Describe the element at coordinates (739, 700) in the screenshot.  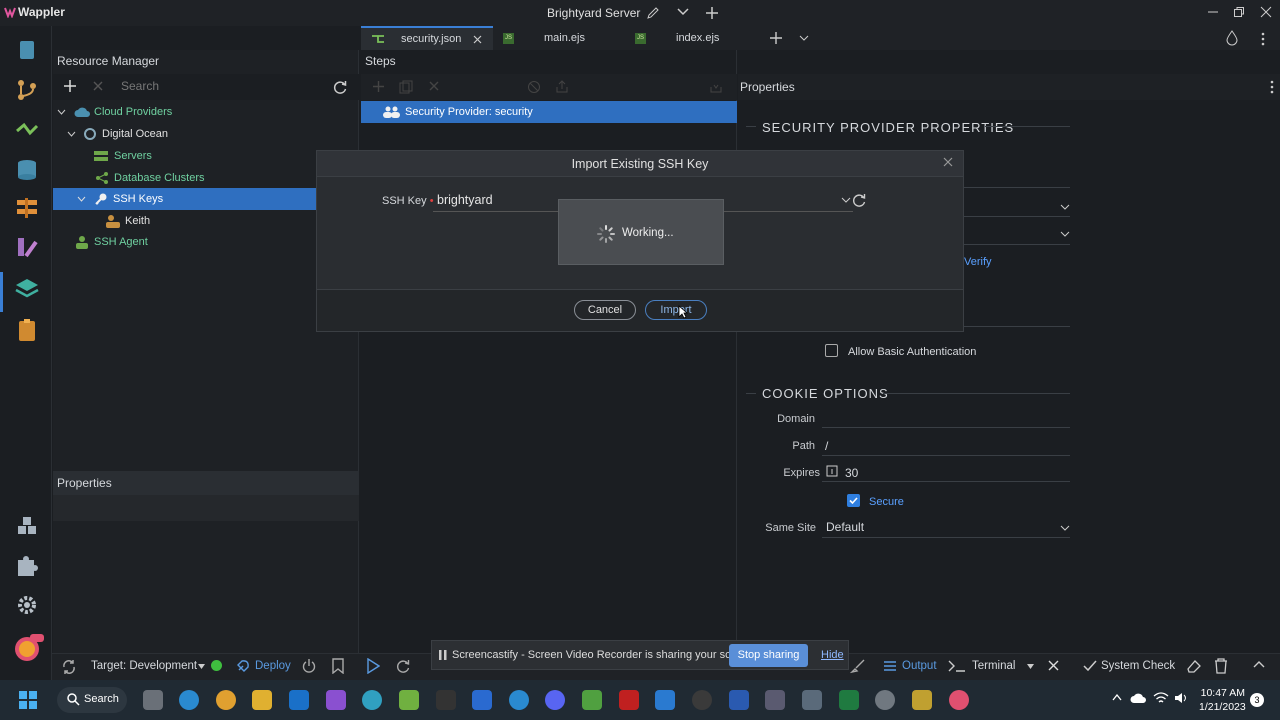
I see `word-icon` at that location.